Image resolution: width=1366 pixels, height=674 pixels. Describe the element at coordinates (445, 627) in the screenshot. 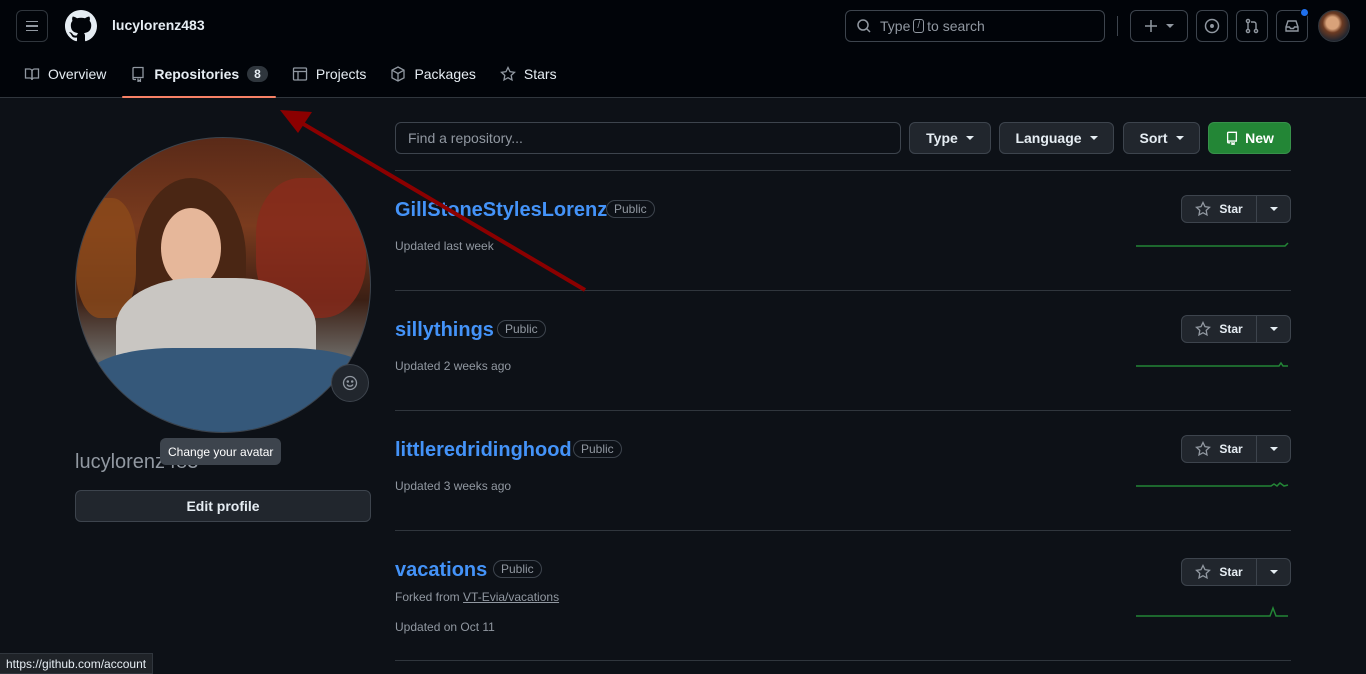

I see `repo-updated: Updated on Oct 11` at that location.